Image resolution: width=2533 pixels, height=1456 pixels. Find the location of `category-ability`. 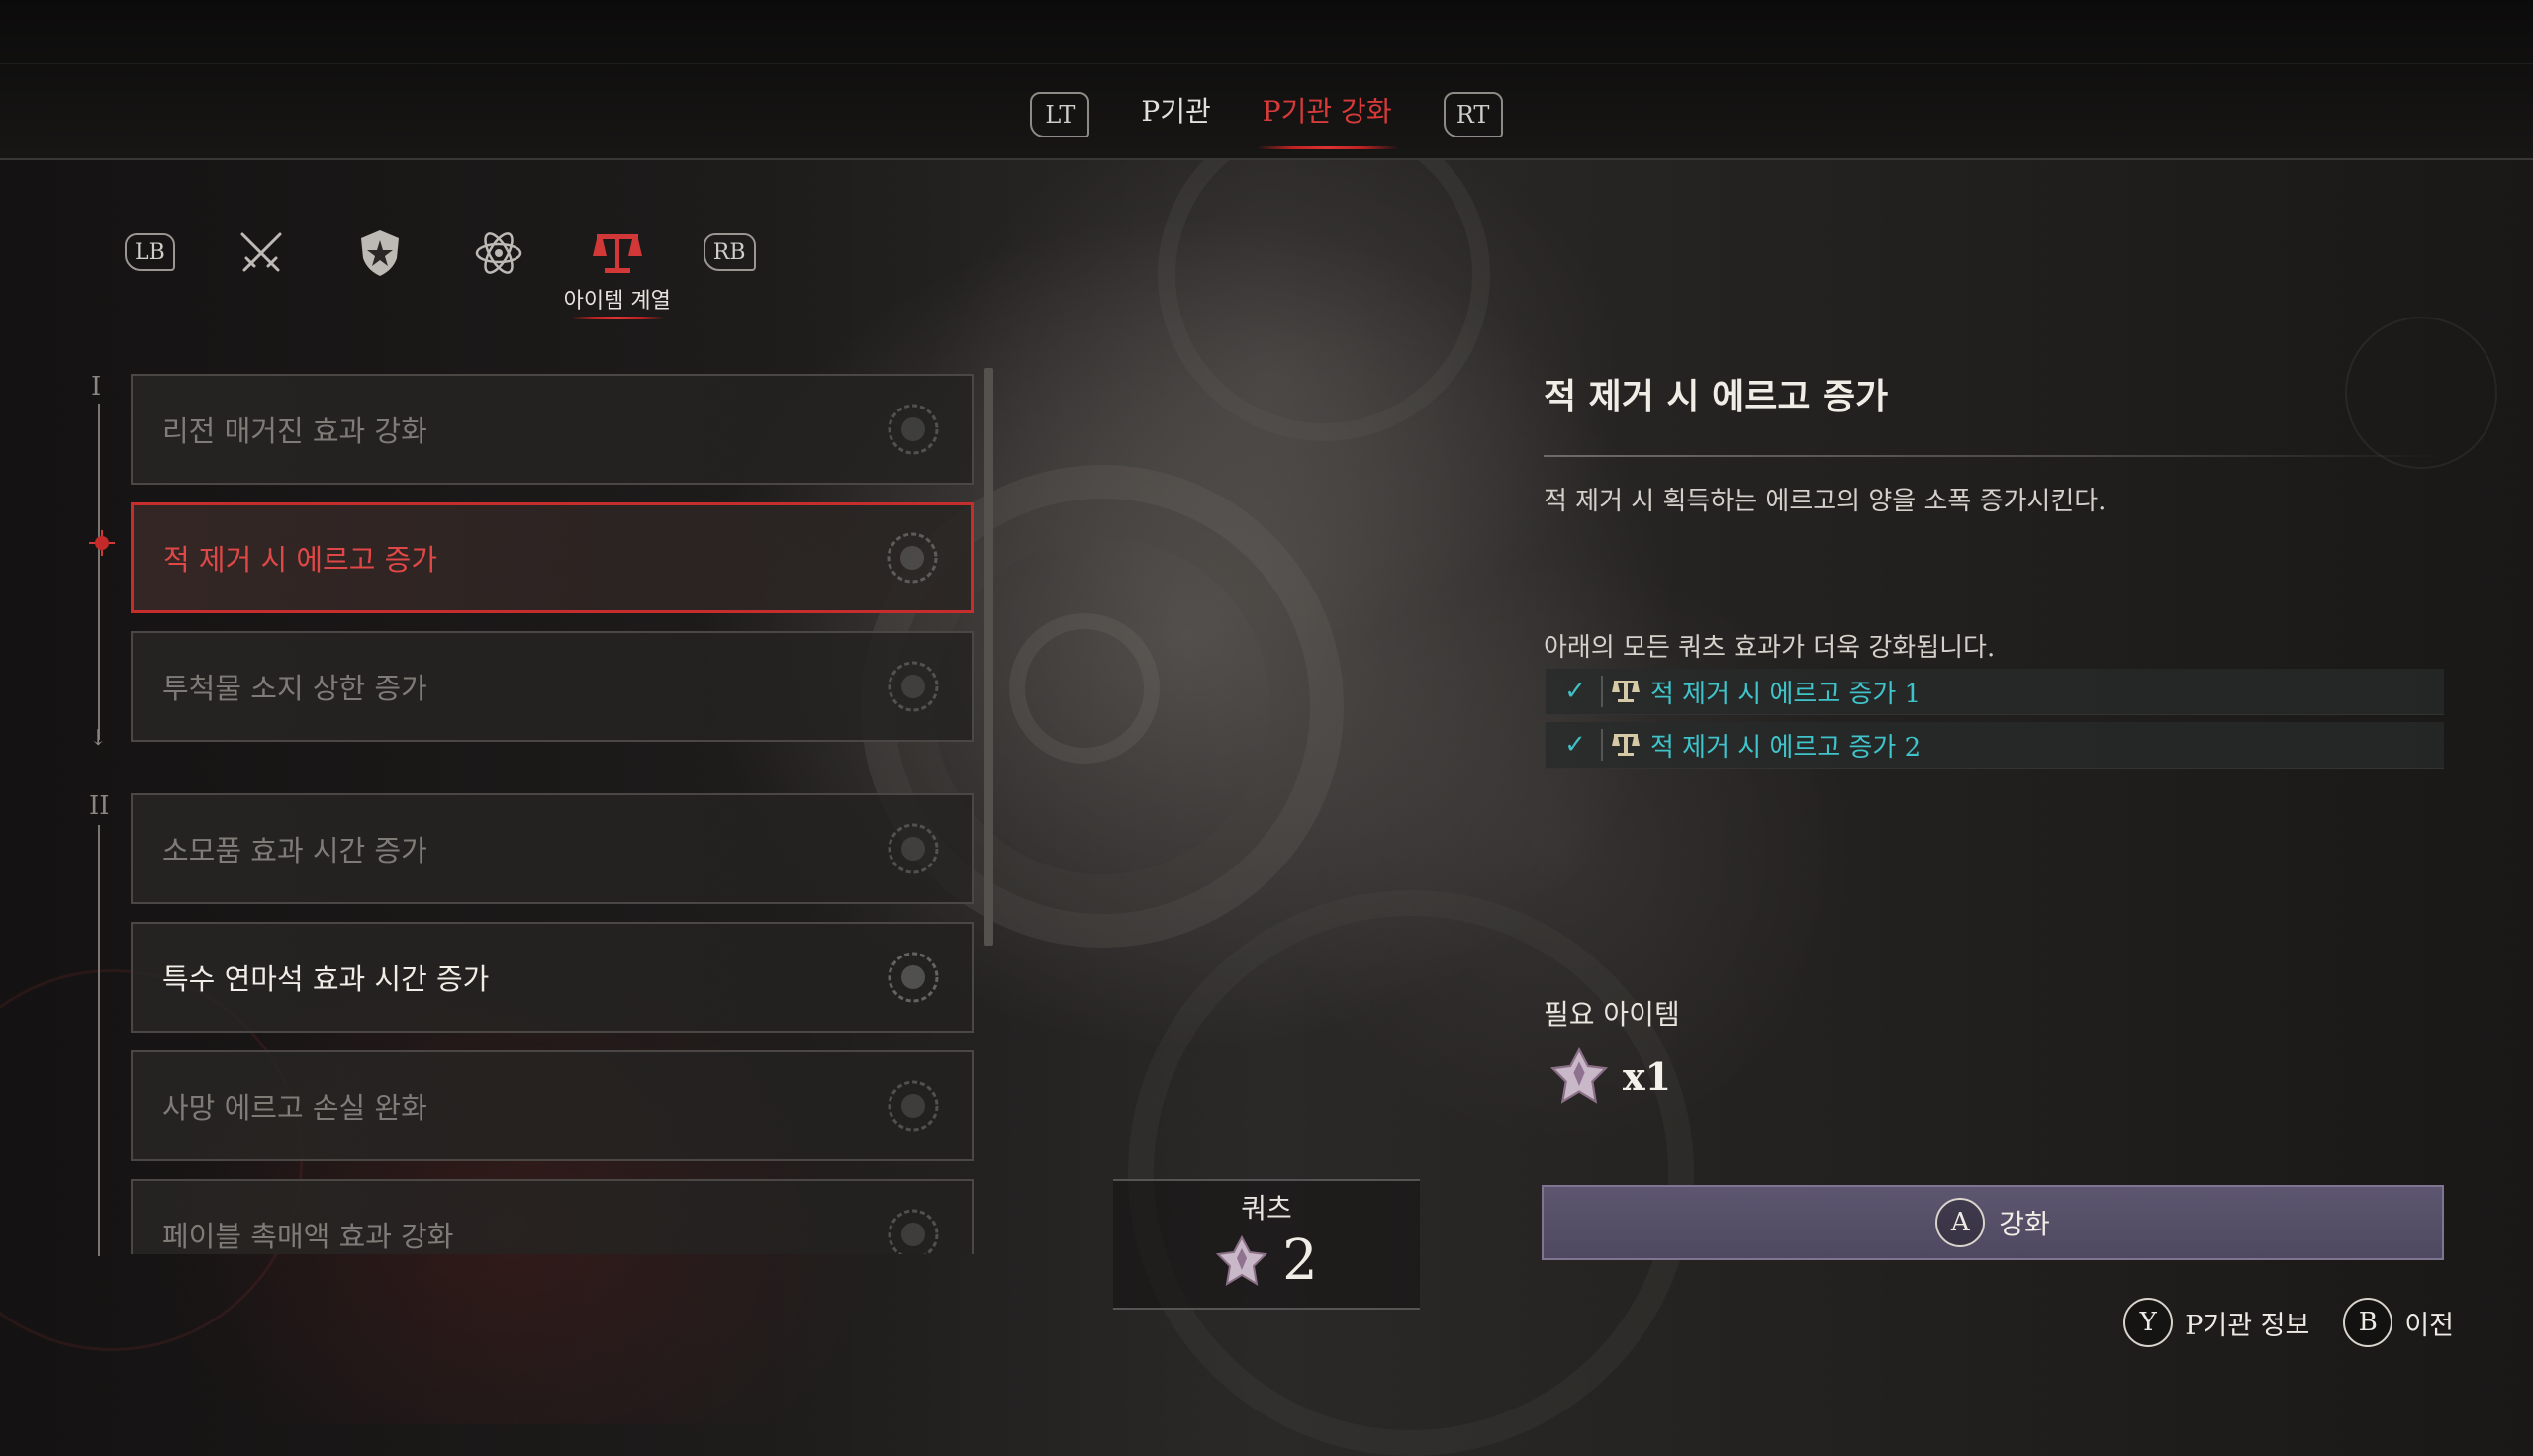

category-ability is located at coordinates (498, 253).